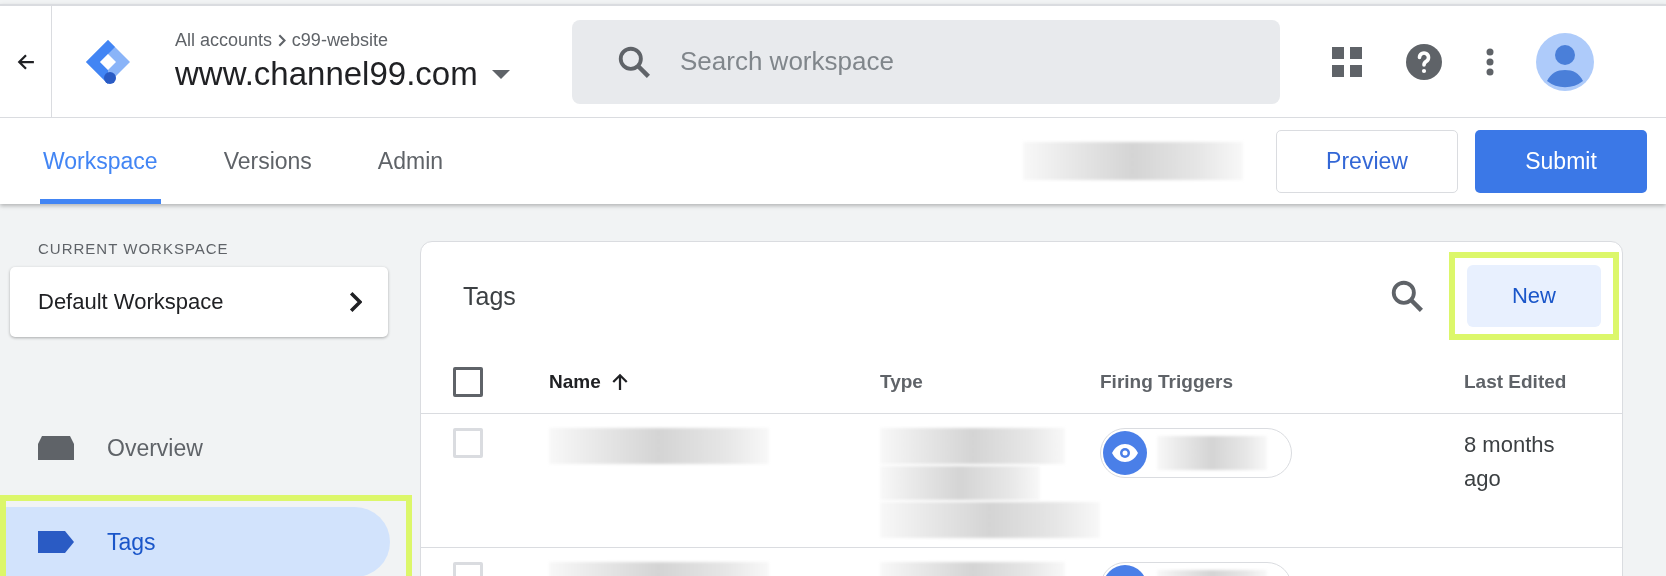  What do you see at coordinates (267, 161) in the screenshot?
I see `nav-tab: Versions` at bounding box center [267, 161].